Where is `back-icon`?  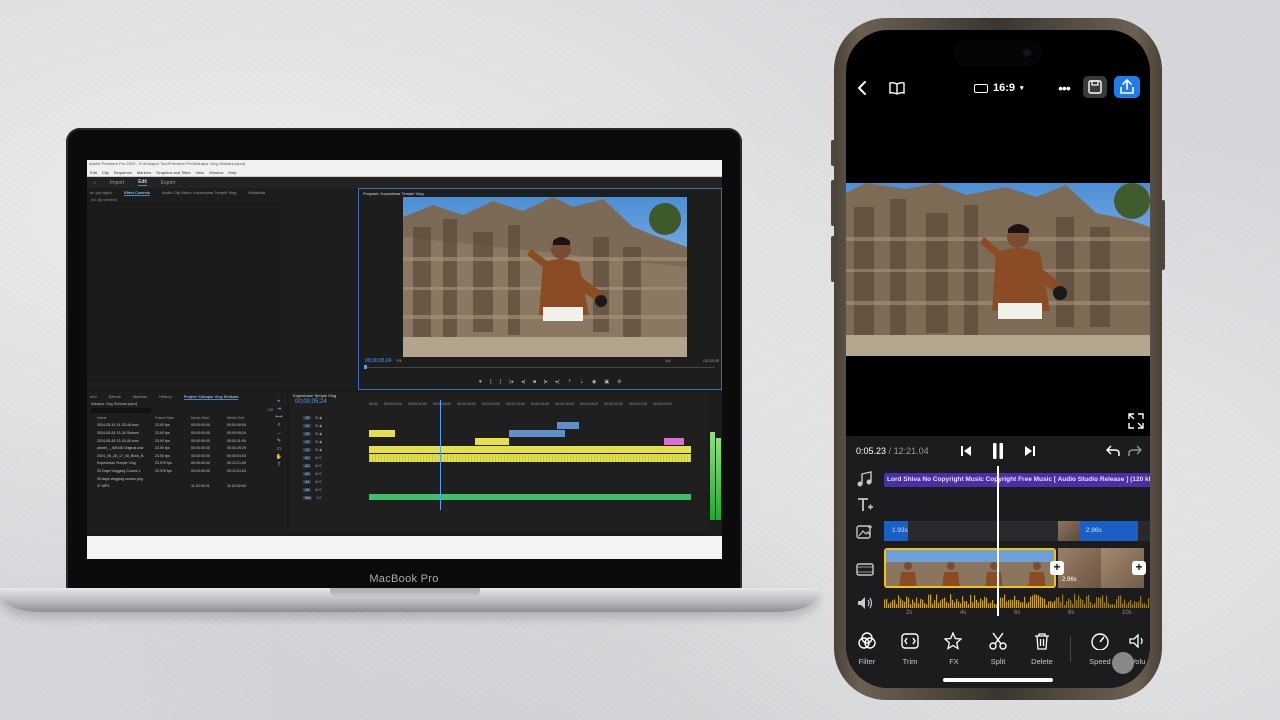
back-icon is located at coordinates (862, 88).